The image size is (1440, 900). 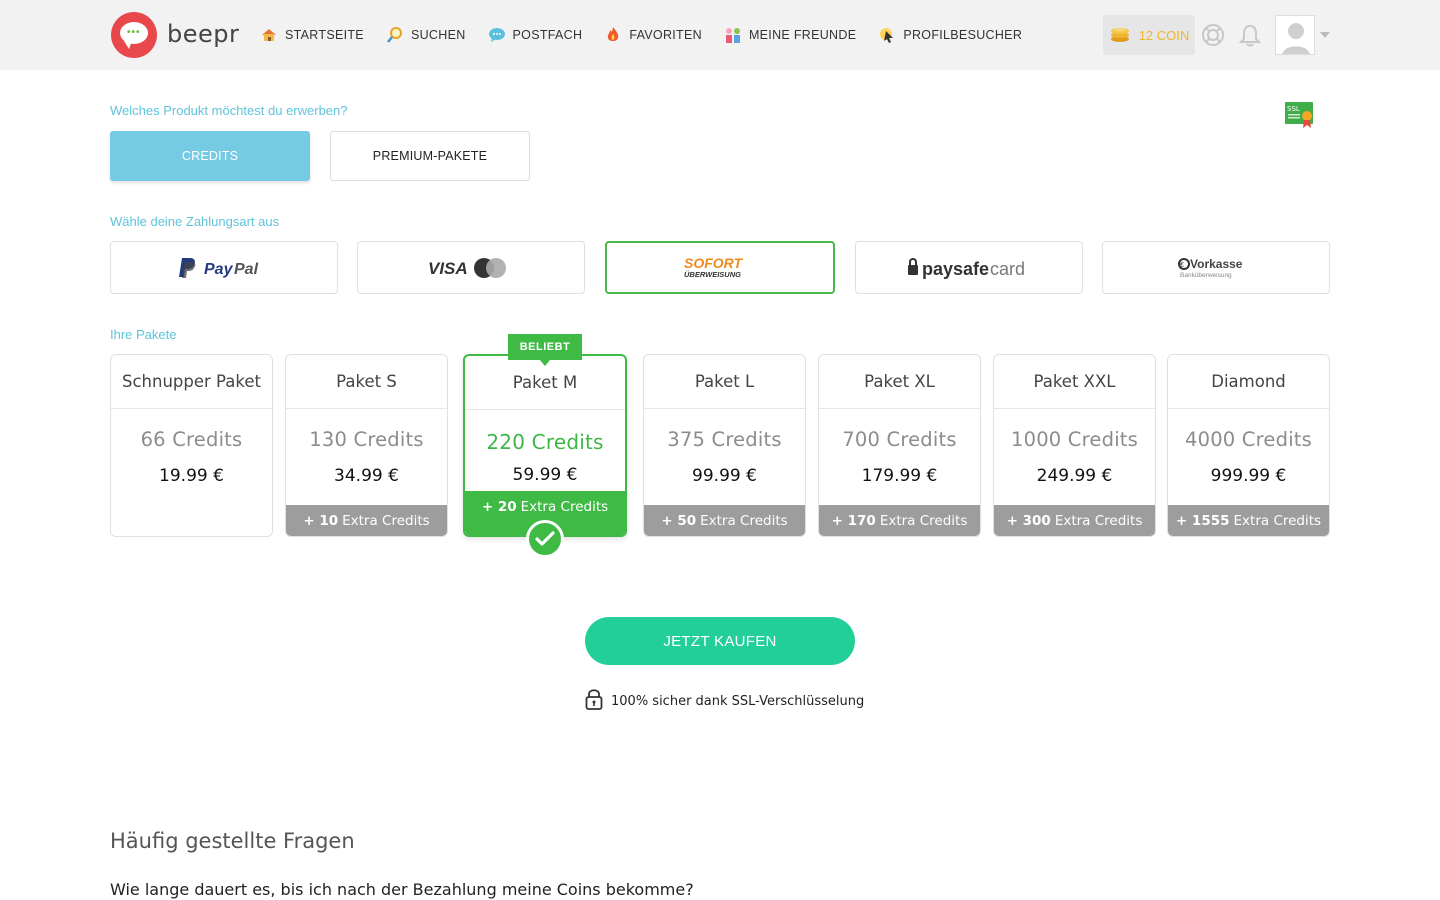 What do you see at coordinates (366, 520) in the screenshot?
I see `package-extra-credits: + 10 Extra Credits` at bounding box center [366, 520].